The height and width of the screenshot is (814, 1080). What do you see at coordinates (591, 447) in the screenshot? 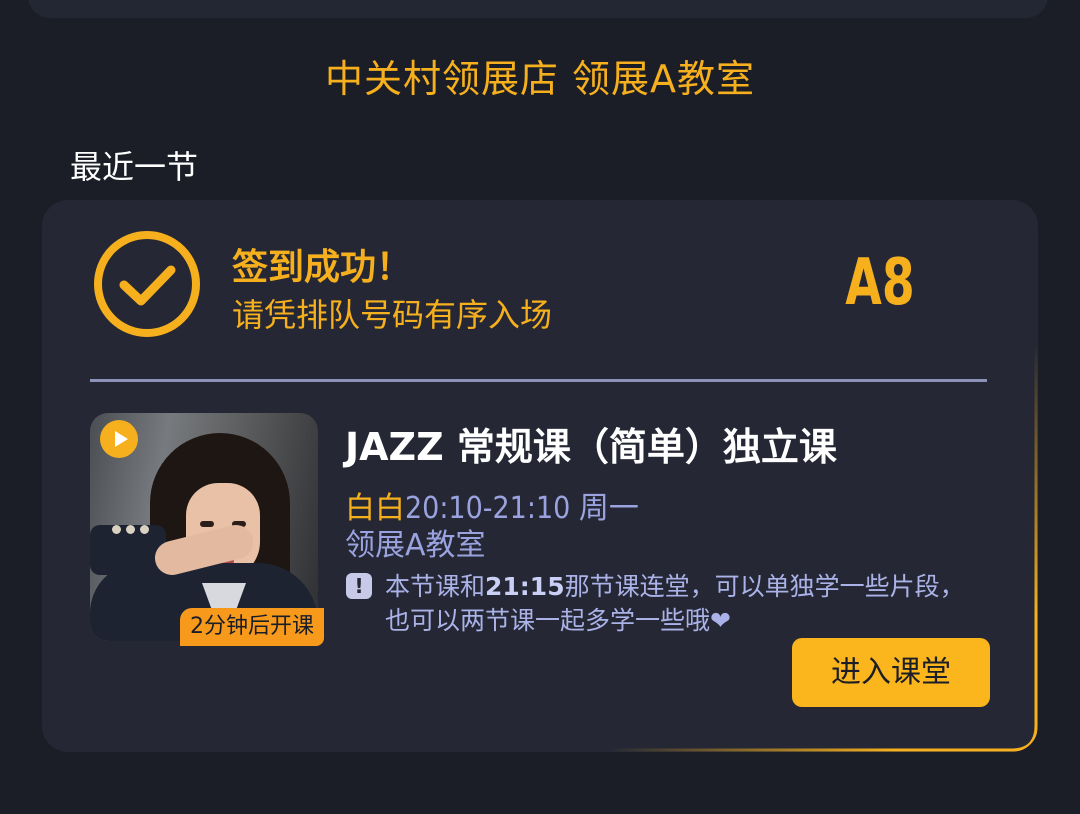
I see `course-title: JAZZ 常规课（简单）独立课` at bounding box center [591, 447].